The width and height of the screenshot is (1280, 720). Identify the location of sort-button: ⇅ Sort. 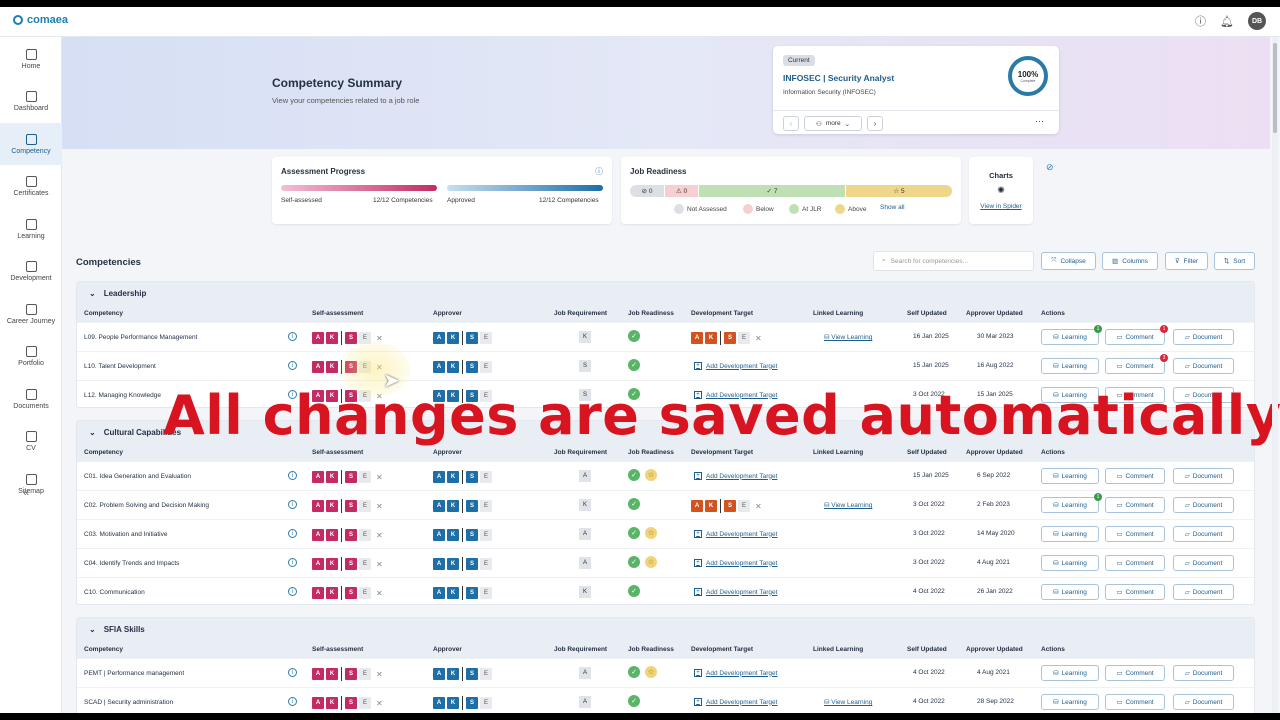
(1234, 261).